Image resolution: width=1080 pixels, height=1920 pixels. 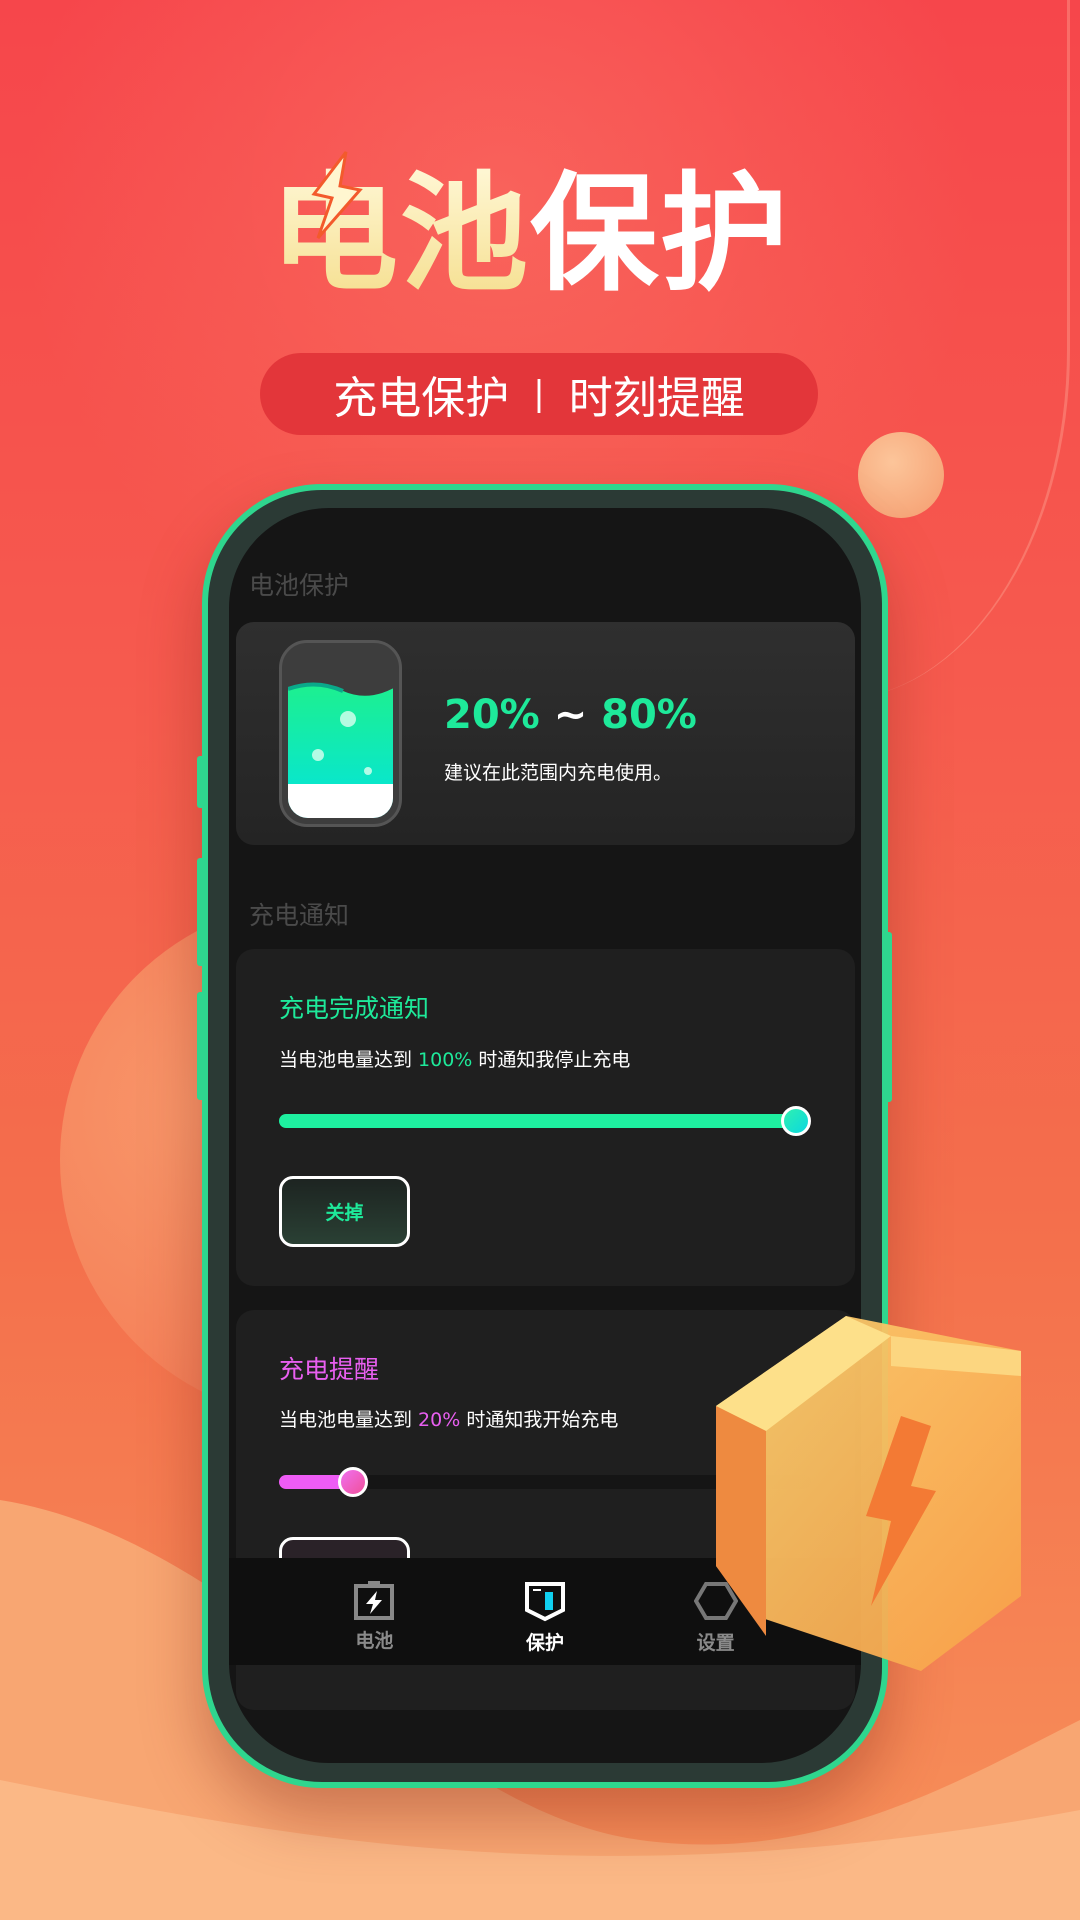 I want to click on decorative-orb, so click(x=901, y=475).